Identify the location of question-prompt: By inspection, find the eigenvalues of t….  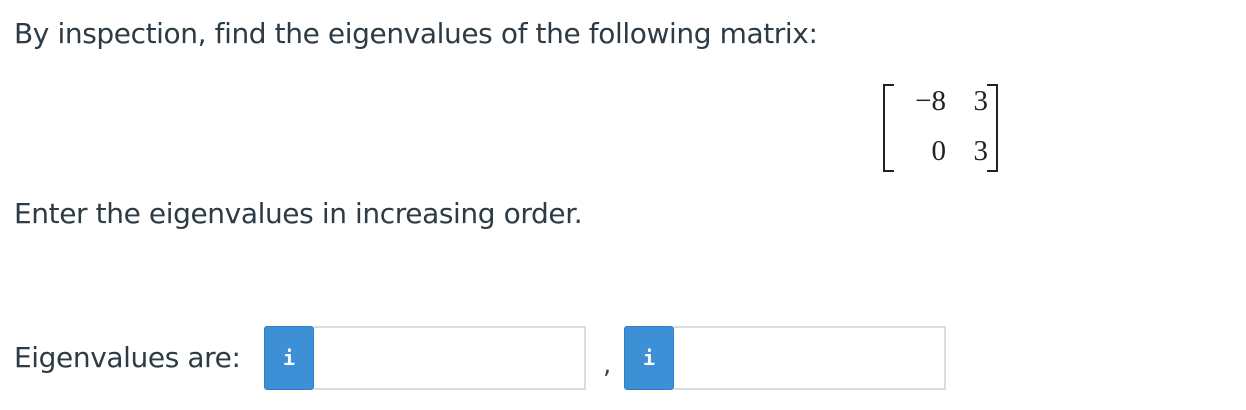
(416, 33).